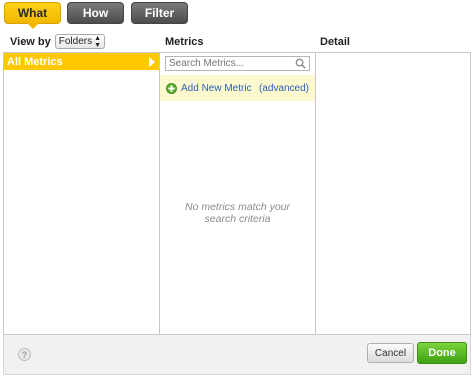 Image resolution: width=474 pixels, height=378 pixels. Describe the element at coordinates (98, 41) in the screenshot. I see `updown-arrows-icon: ▲ ▼` at that location.